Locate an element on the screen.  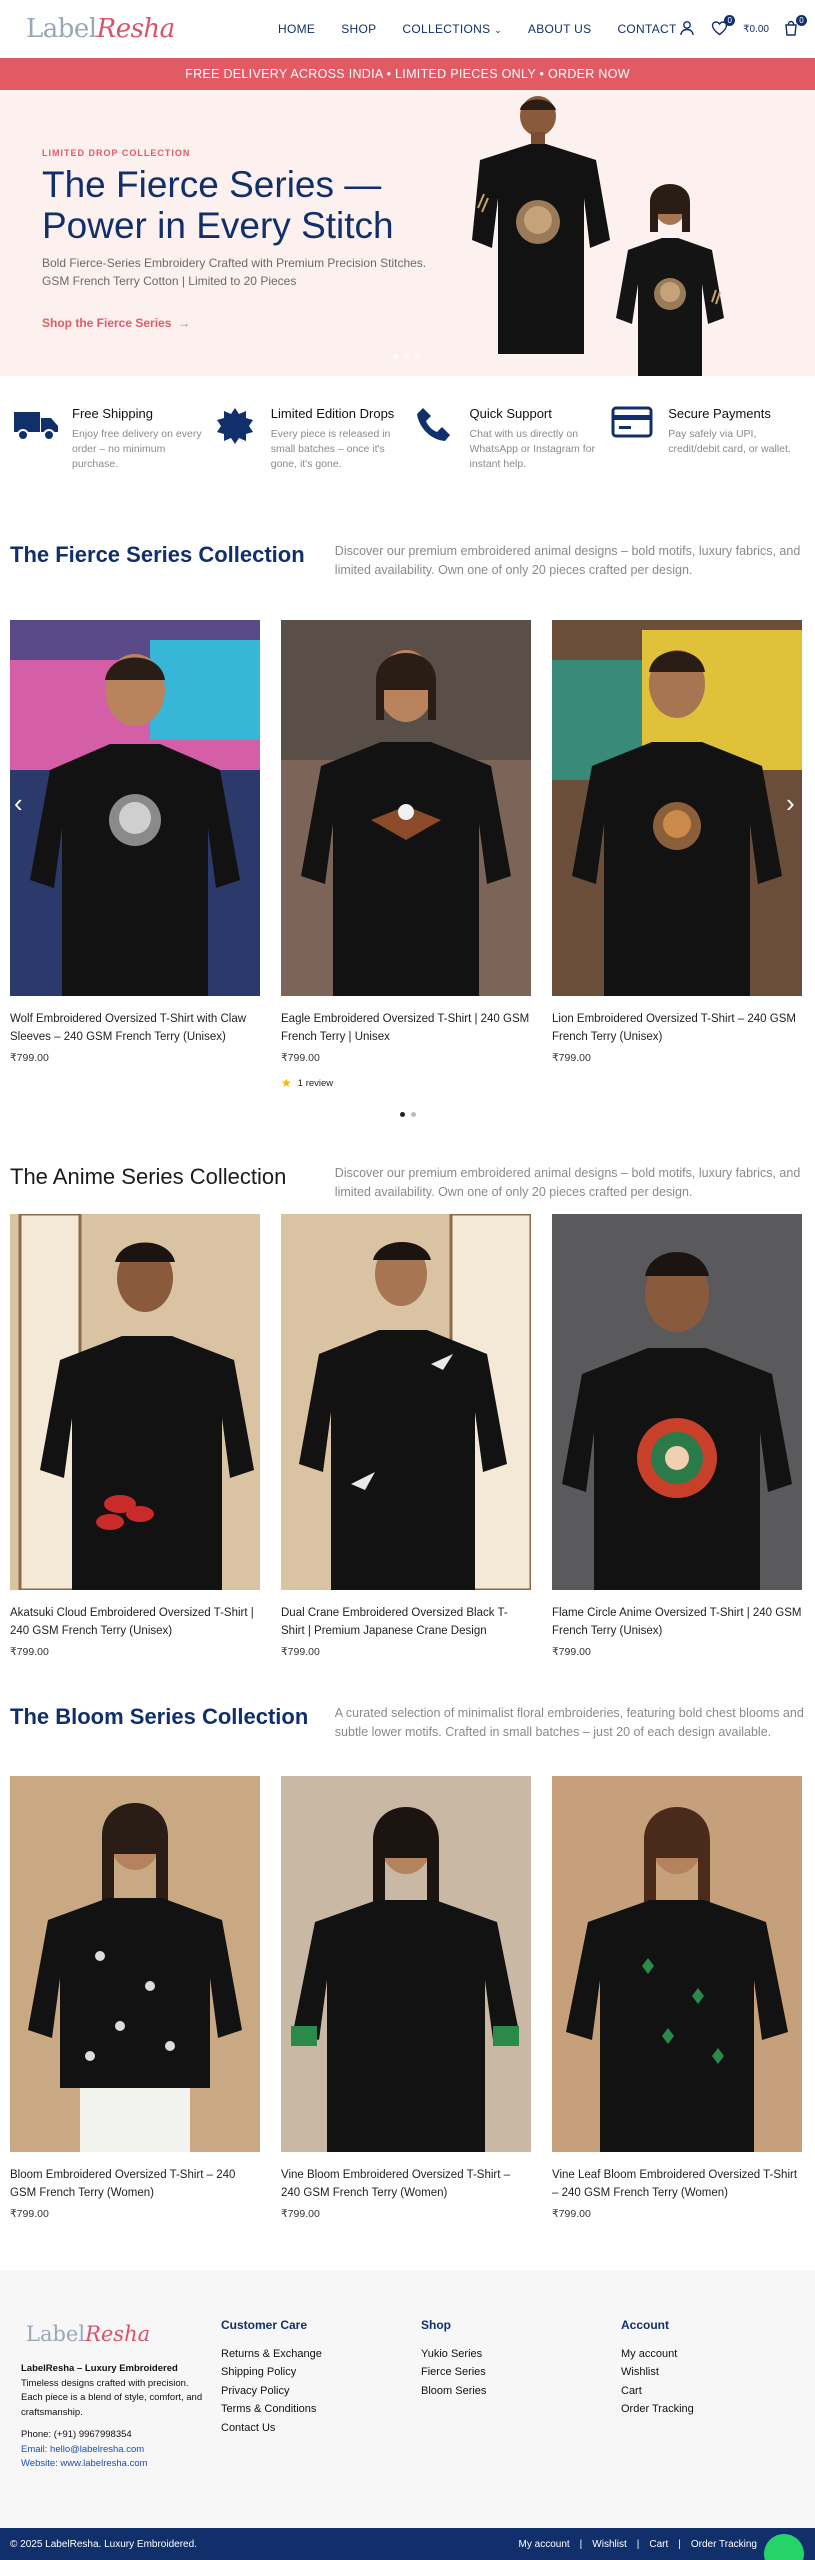
footer-link: Returns & Exchange is located at coordinates (271, 2354).